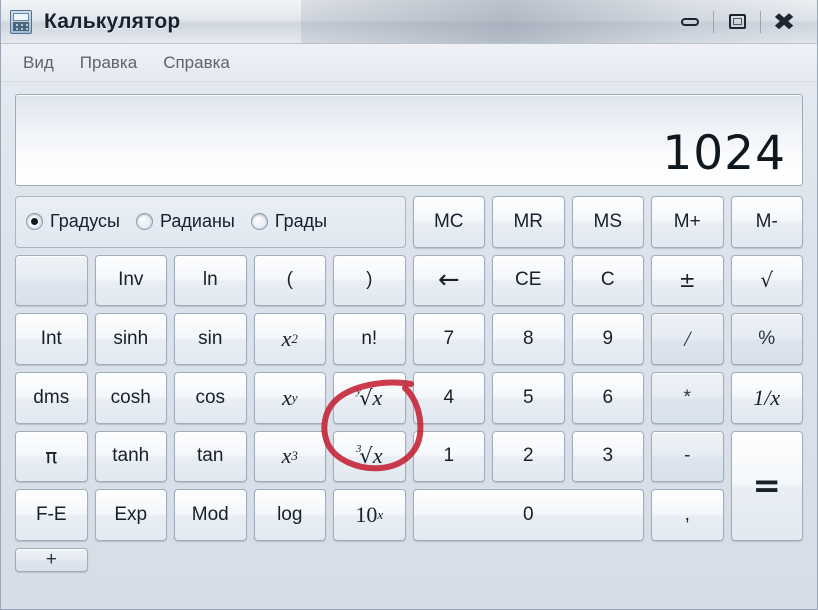 The image size is (818, 610). I want to click on exponent-3: 3, so click(294, 456).